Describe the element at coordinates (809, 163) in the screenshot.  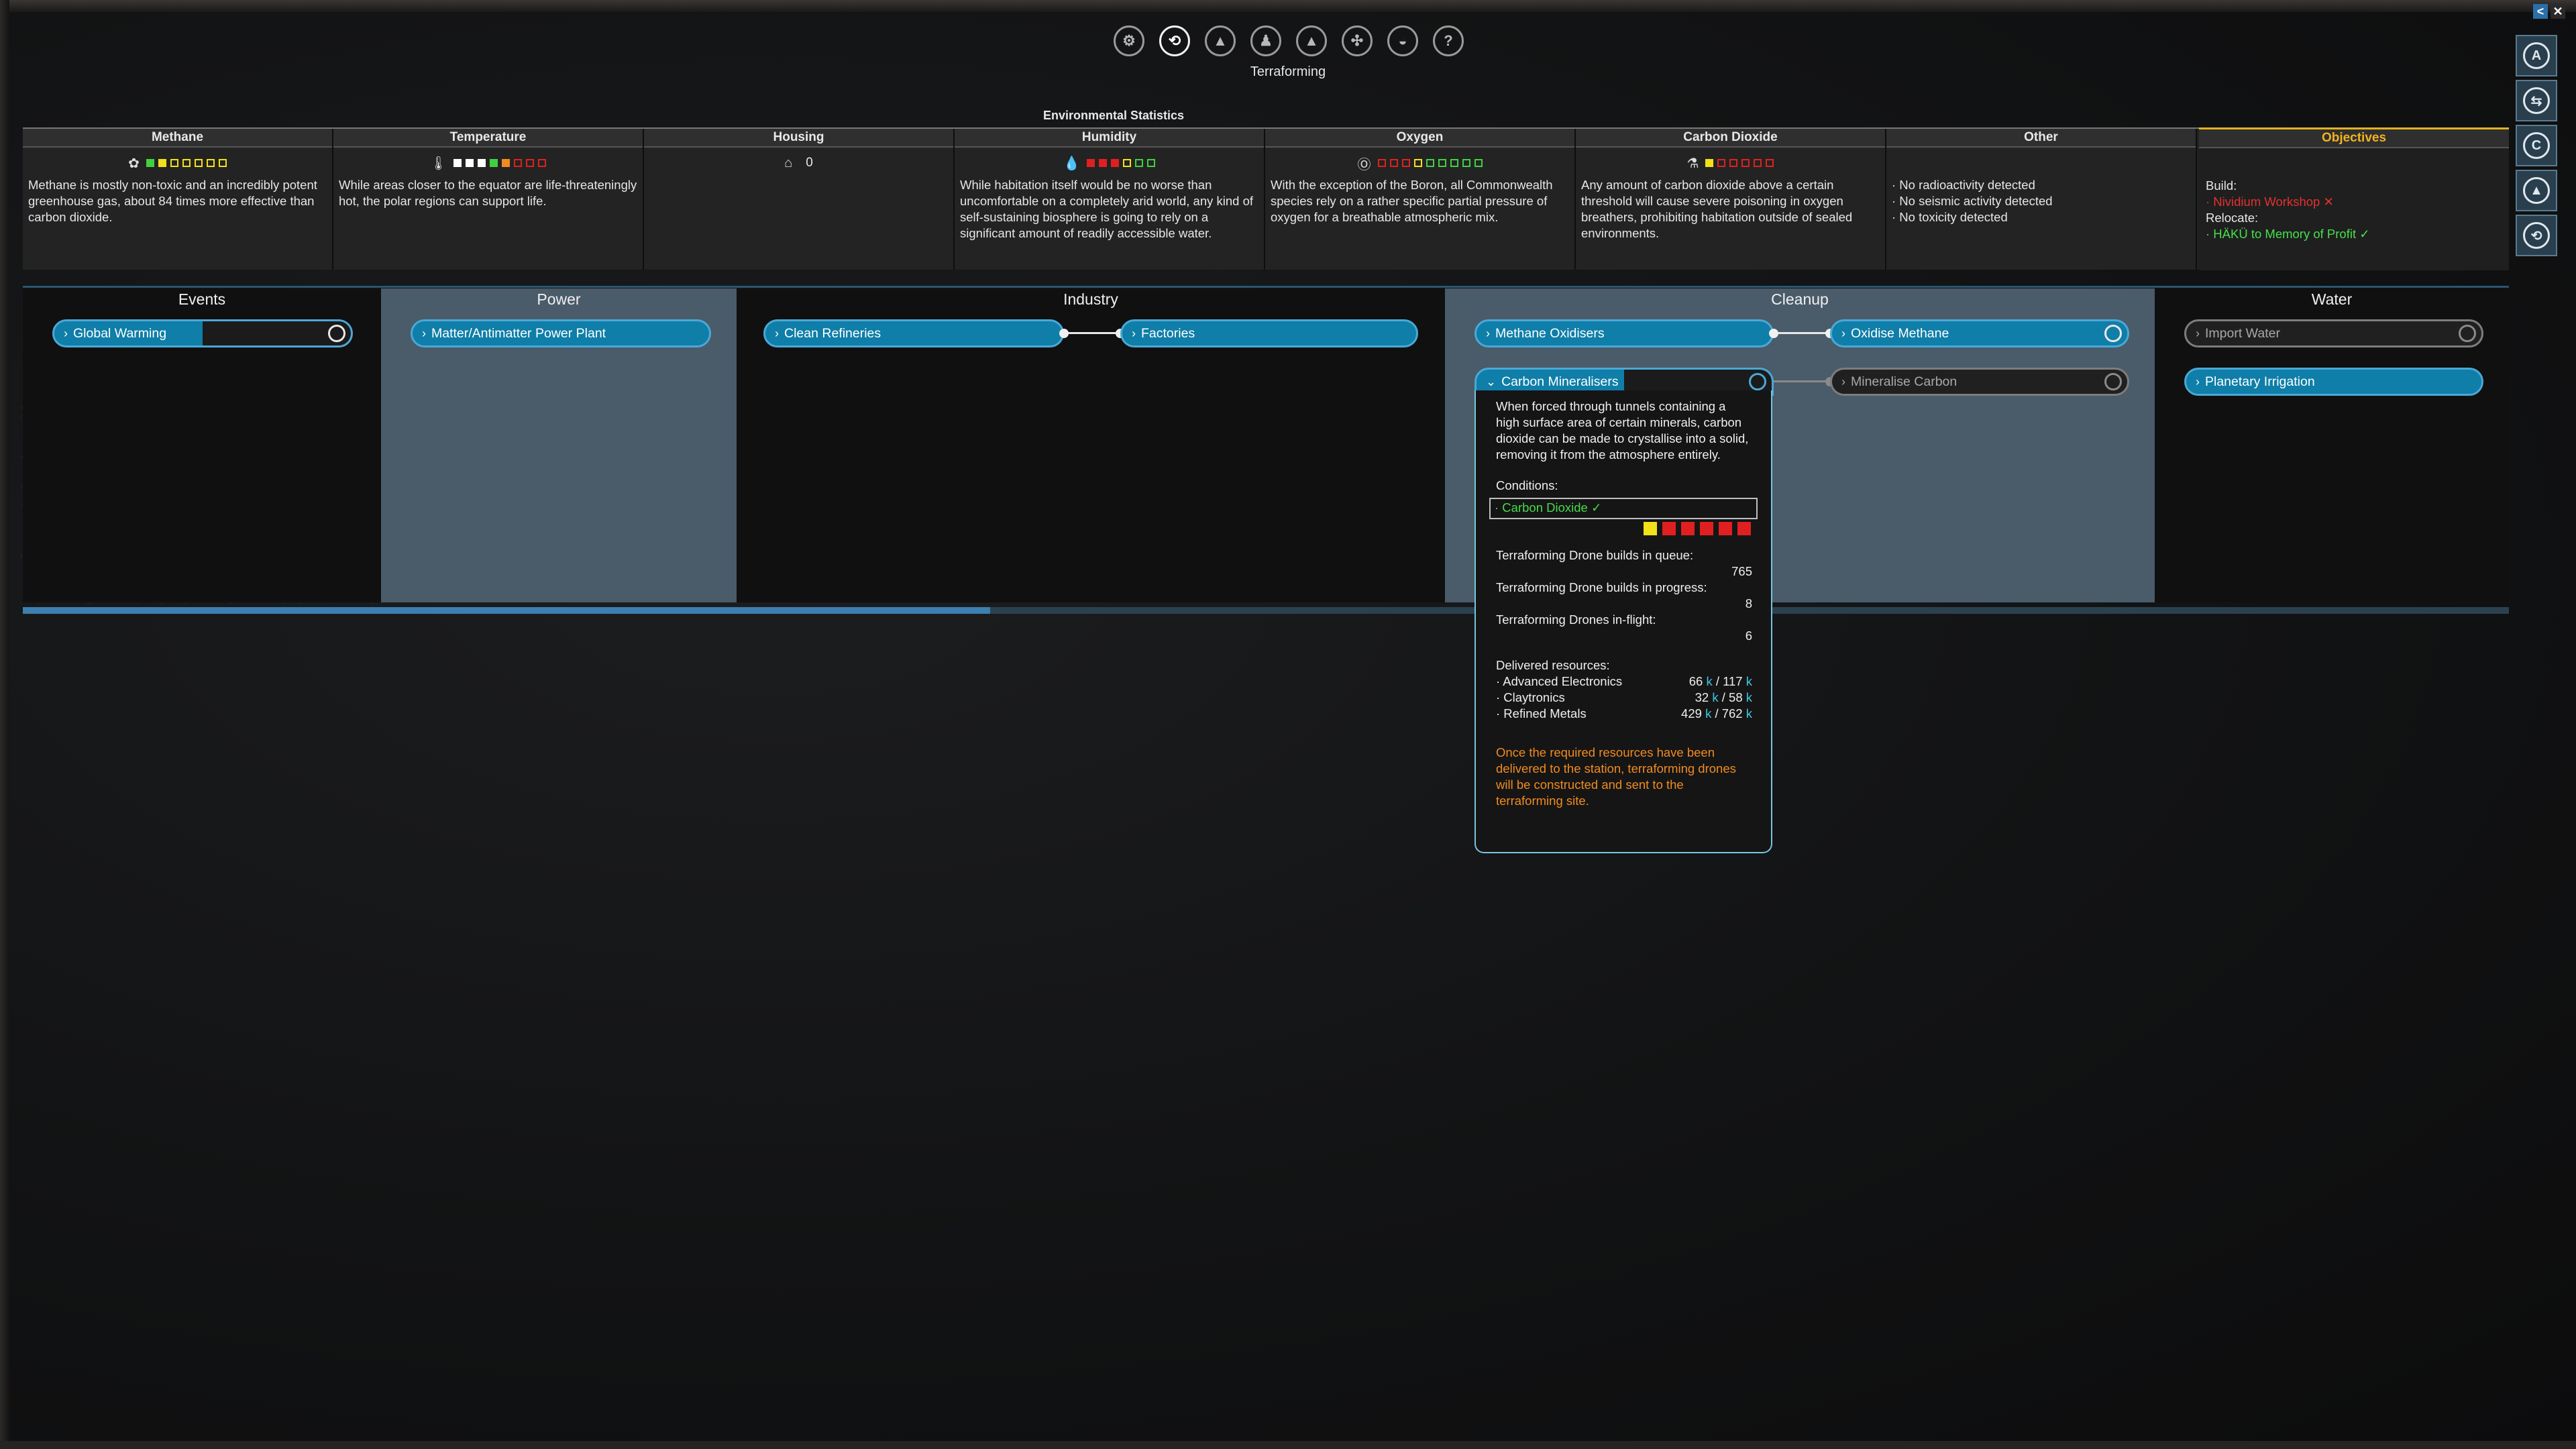
I see `housing-value: 0` at that location.